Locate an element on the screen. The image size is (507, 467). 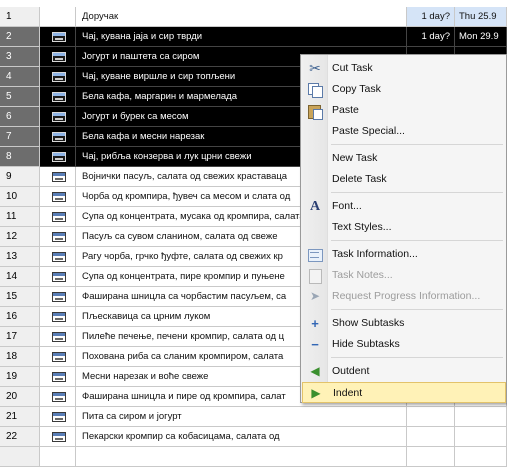
notes-icon is located at coordinates (315, 276).